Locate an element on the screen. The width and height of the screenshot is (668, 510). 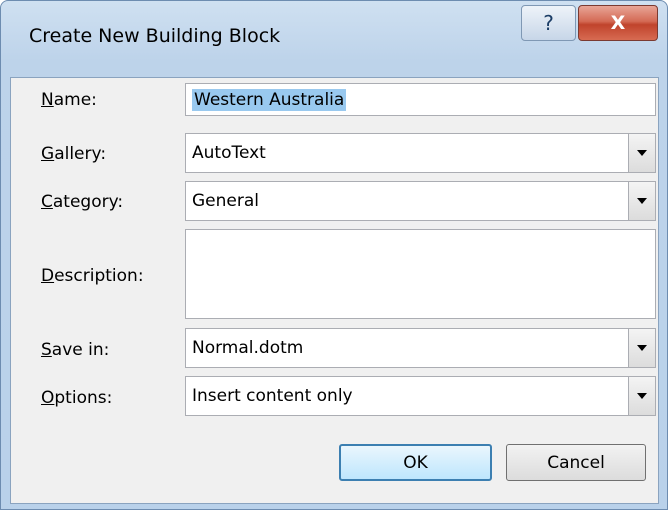
options-dropdown-button is located at coordinates (641, 396).